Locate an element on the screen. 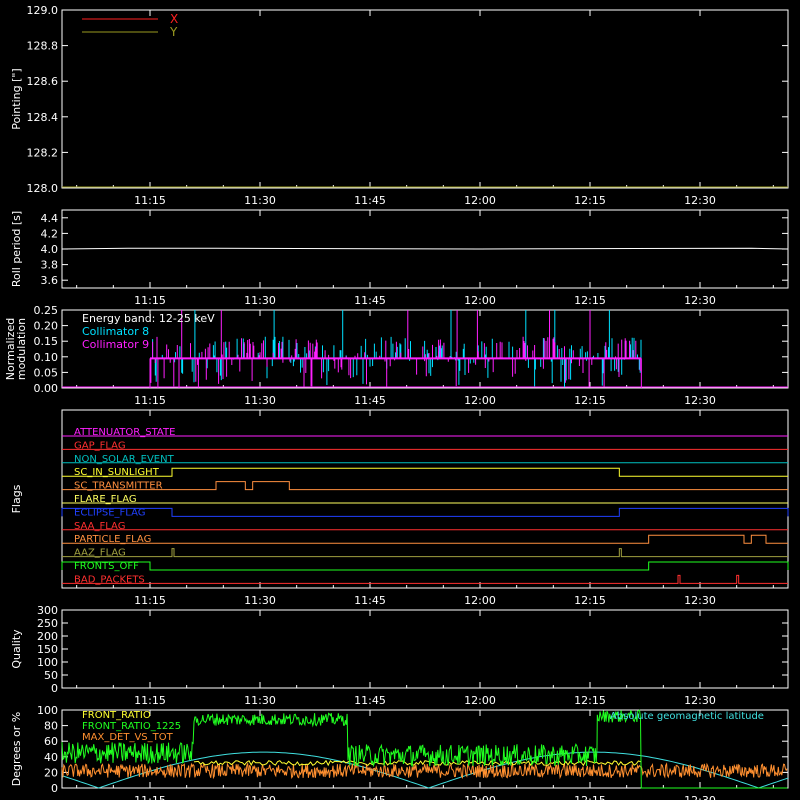 This screenshot has height=800, width=800. y-axis-label: Degrees or % is located at coordinates (16, 749).